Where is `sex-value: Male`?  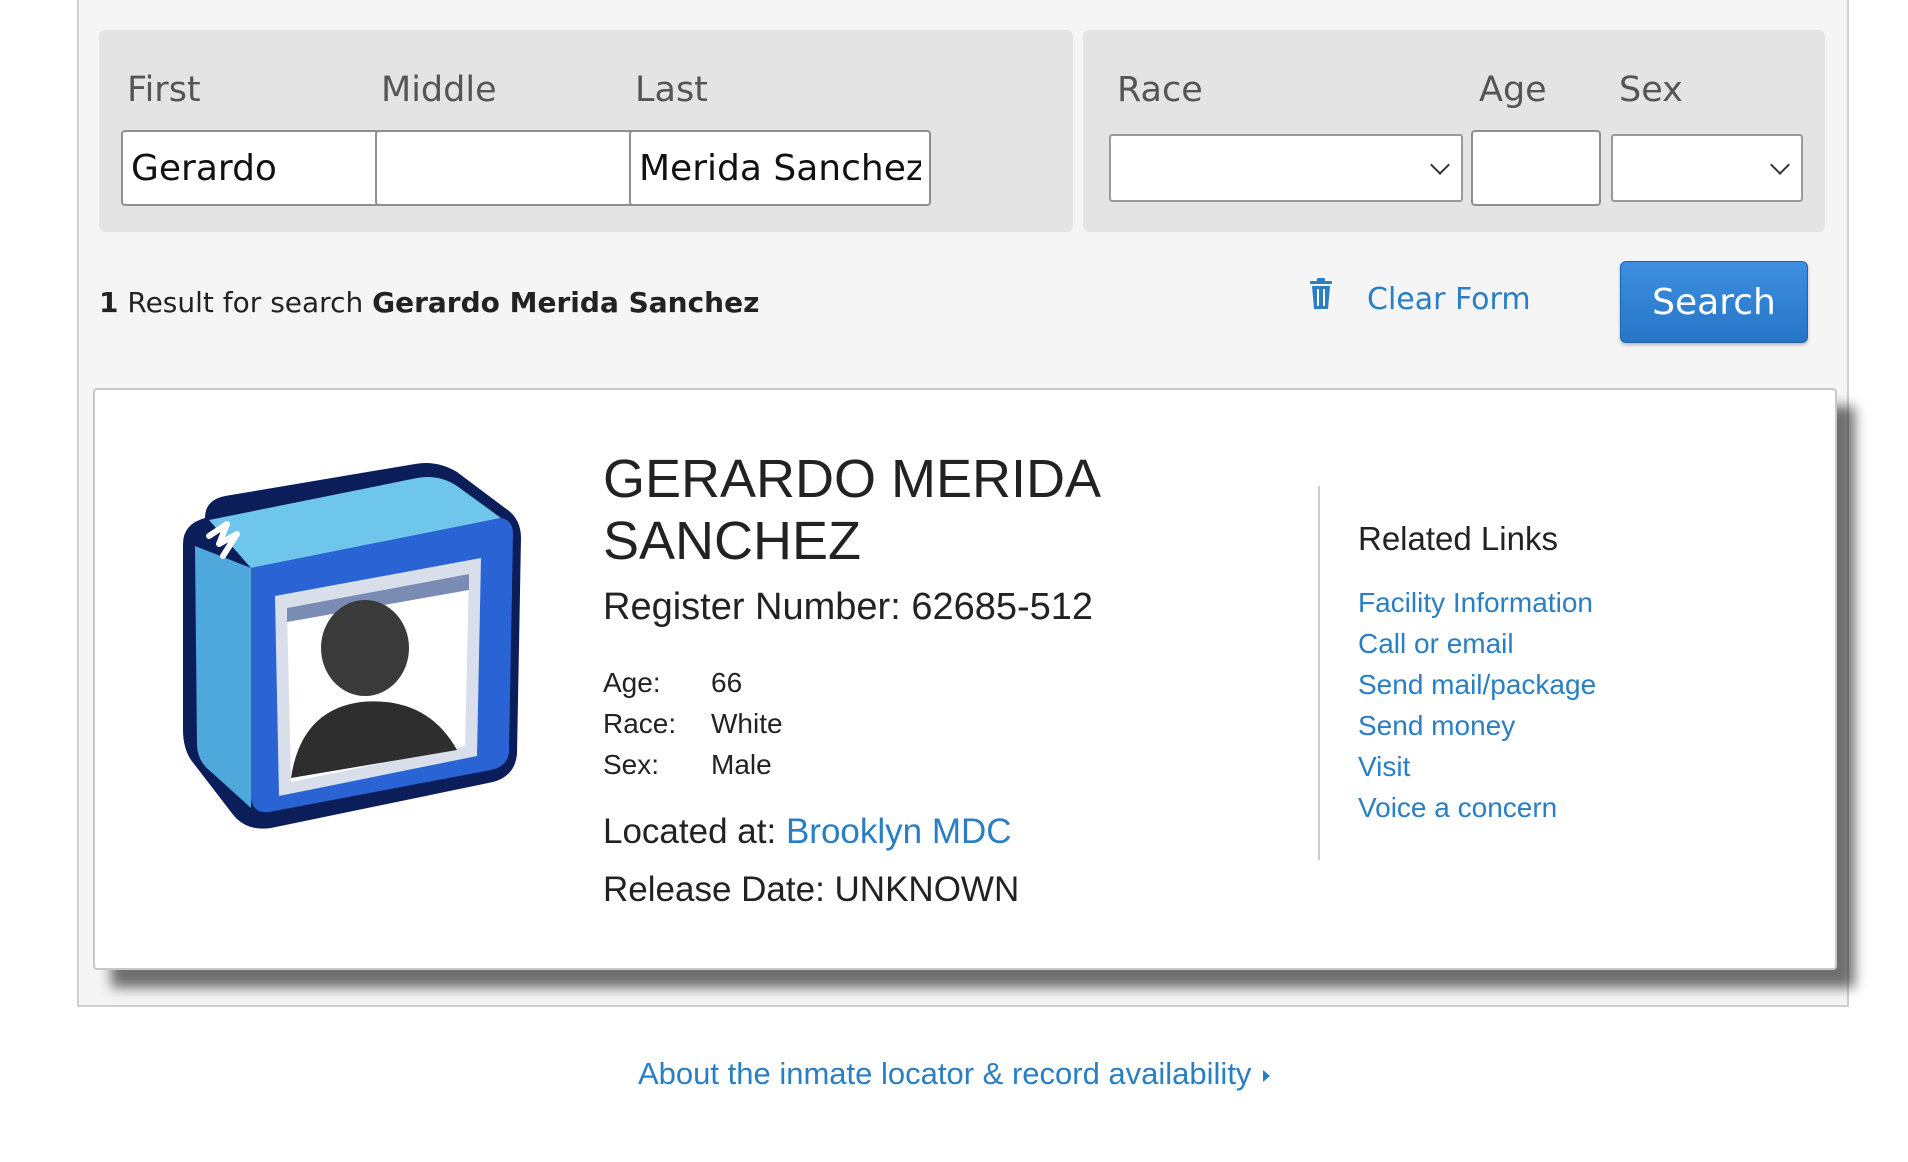 sex-value: Male is located at coordinates (741, 764).